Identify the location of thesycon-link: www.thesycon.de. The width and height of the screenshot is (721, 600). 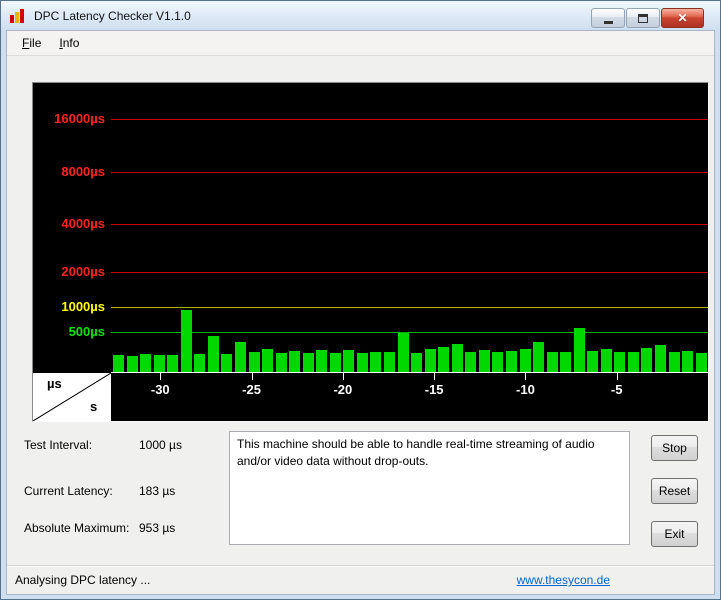
(563, 580).